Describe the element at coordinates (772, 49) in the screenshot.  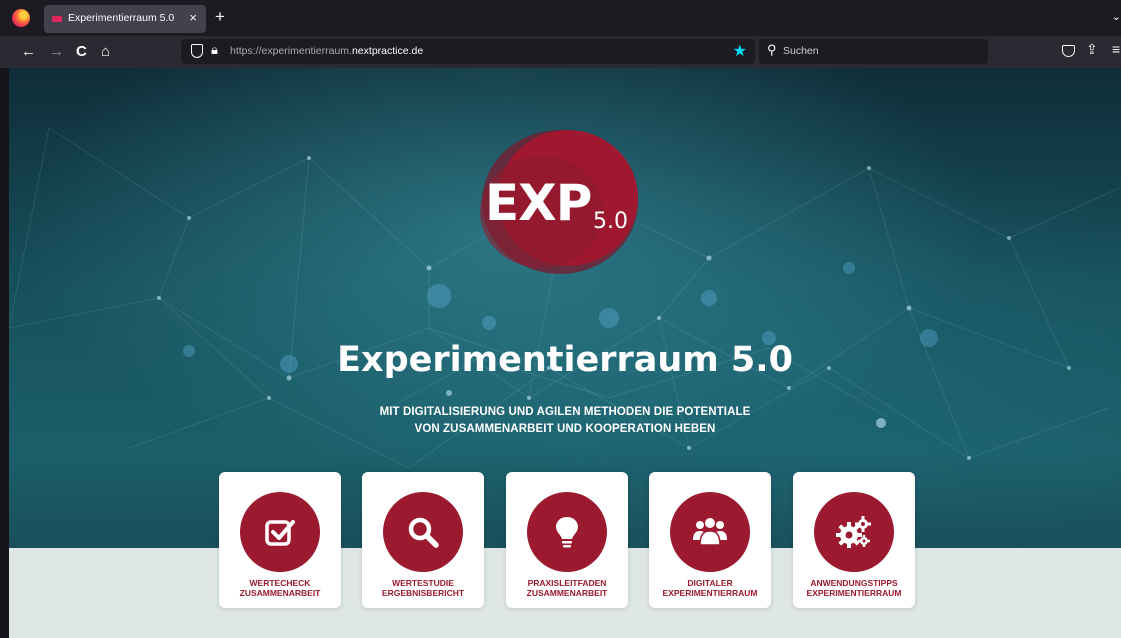
I see `search-icon: ⚲` at that location.